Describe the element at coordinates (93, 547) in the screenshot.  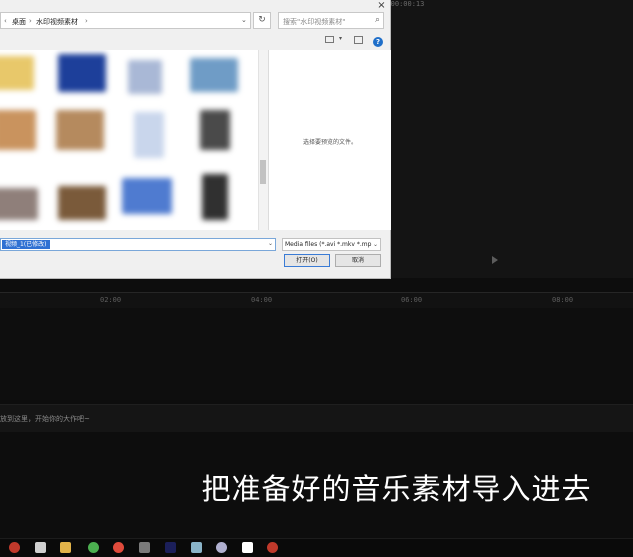
I see `chrome-icon` at that location.